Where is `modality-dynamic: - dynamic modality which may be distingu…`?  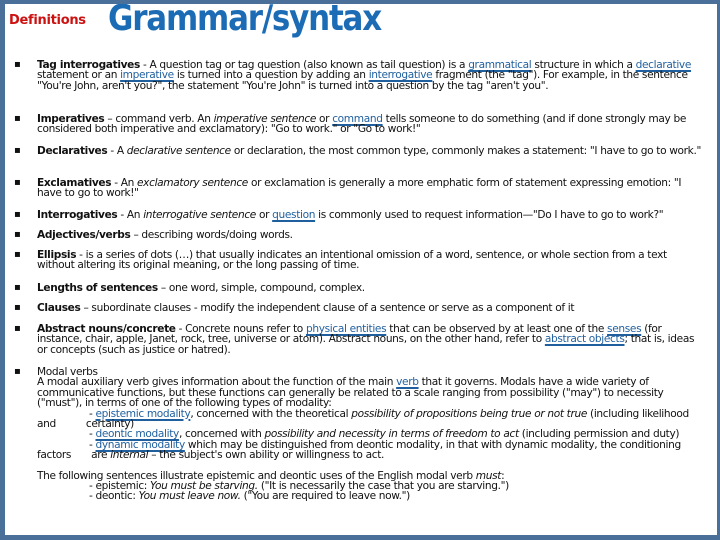 modality-dynamic: - dynamic modality which may be distingu… is located at coordinates (359, 450).